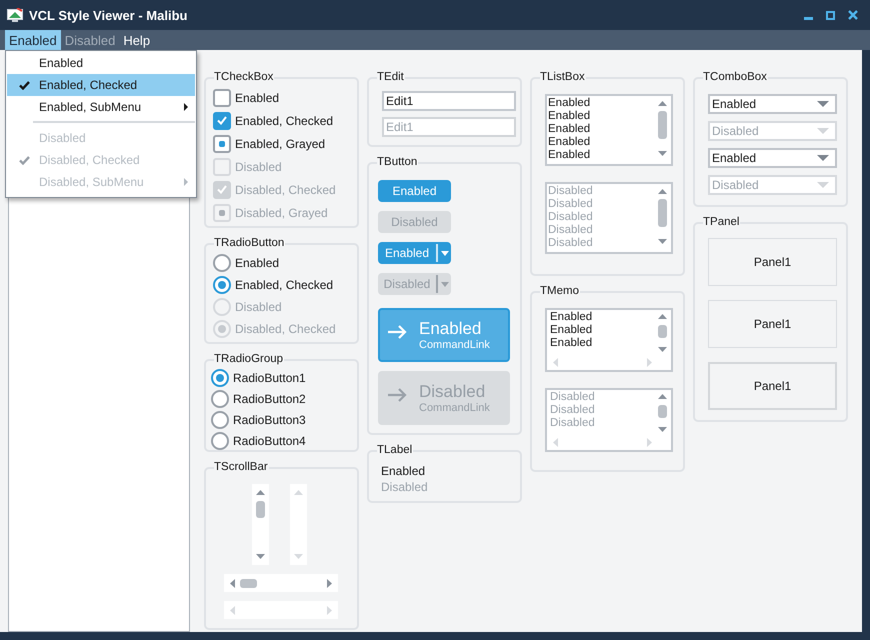 This screenshot has width=870, height=640. Describe the element at coordinates (257, 263) in the screenshot. I see `radio-label: Enabled` at that location.